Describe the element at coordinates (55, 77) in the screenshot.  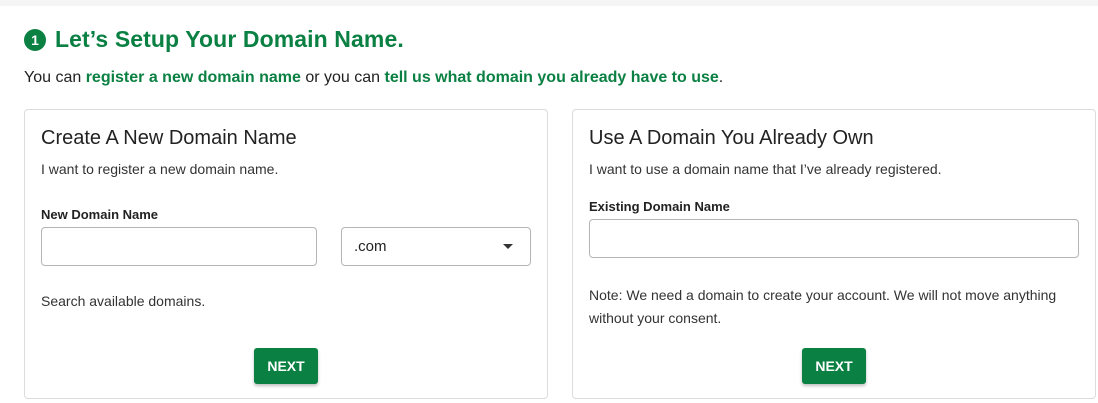
I see `intro-prefix: You can` at that location.